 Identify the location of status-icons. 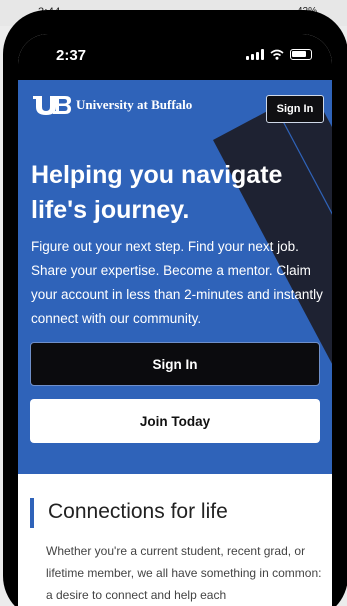
(279, 54).